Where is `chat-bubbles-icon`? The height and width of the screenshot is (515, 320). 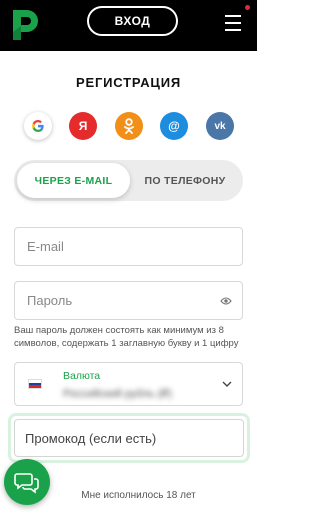 chat-bubbles-icon is located at coordinates (26, 483).